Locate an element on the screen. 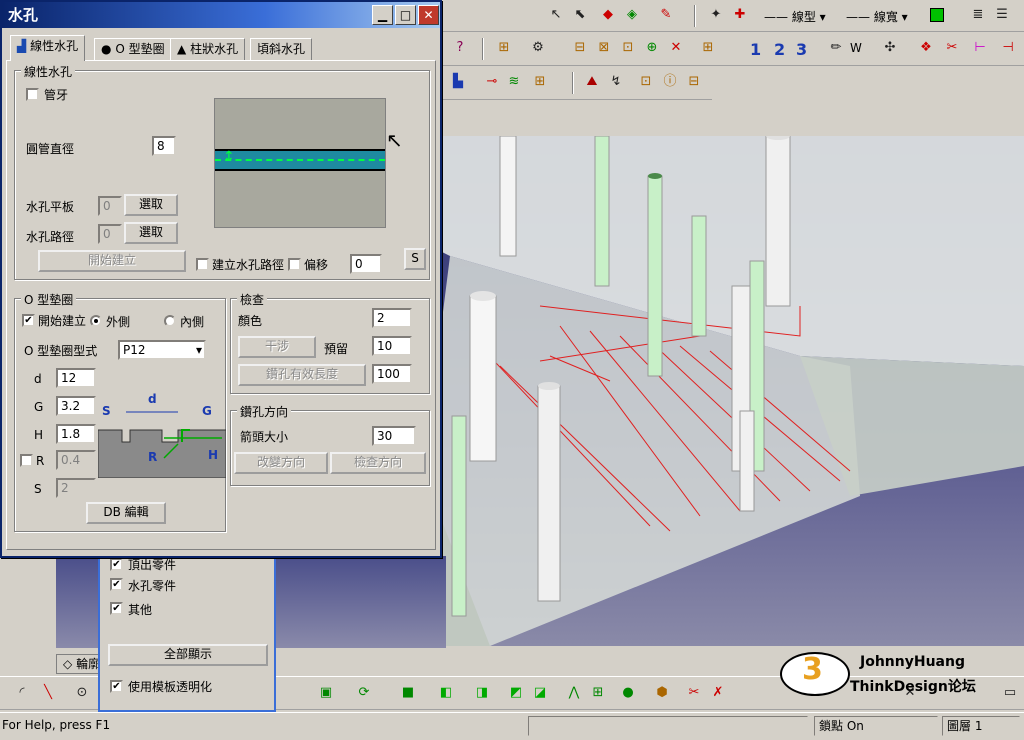 This screenshot has height=740, width=1024. tool-q-icon: ⛰ is located at coordinates (592, 82).